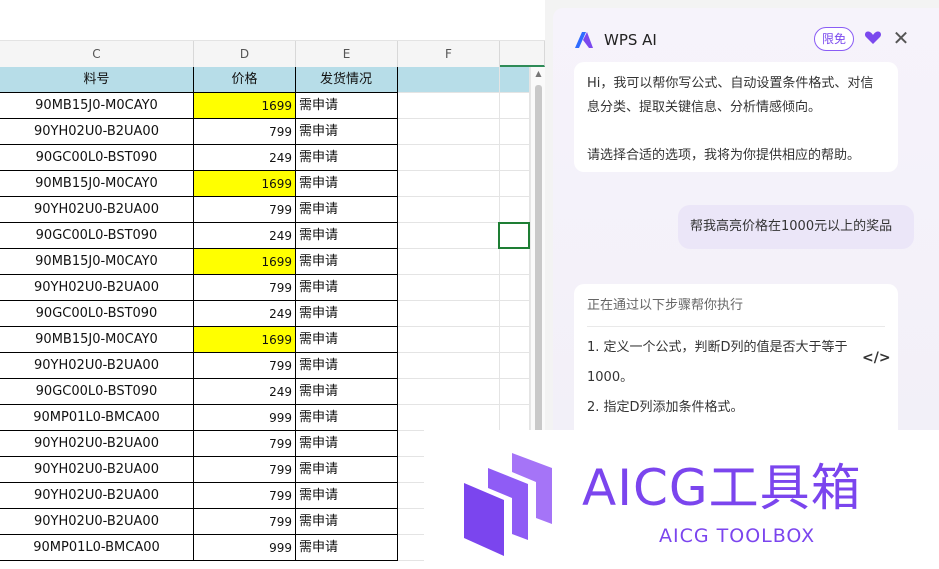  I want to click on free-badge: 限免, so click(834, 39).